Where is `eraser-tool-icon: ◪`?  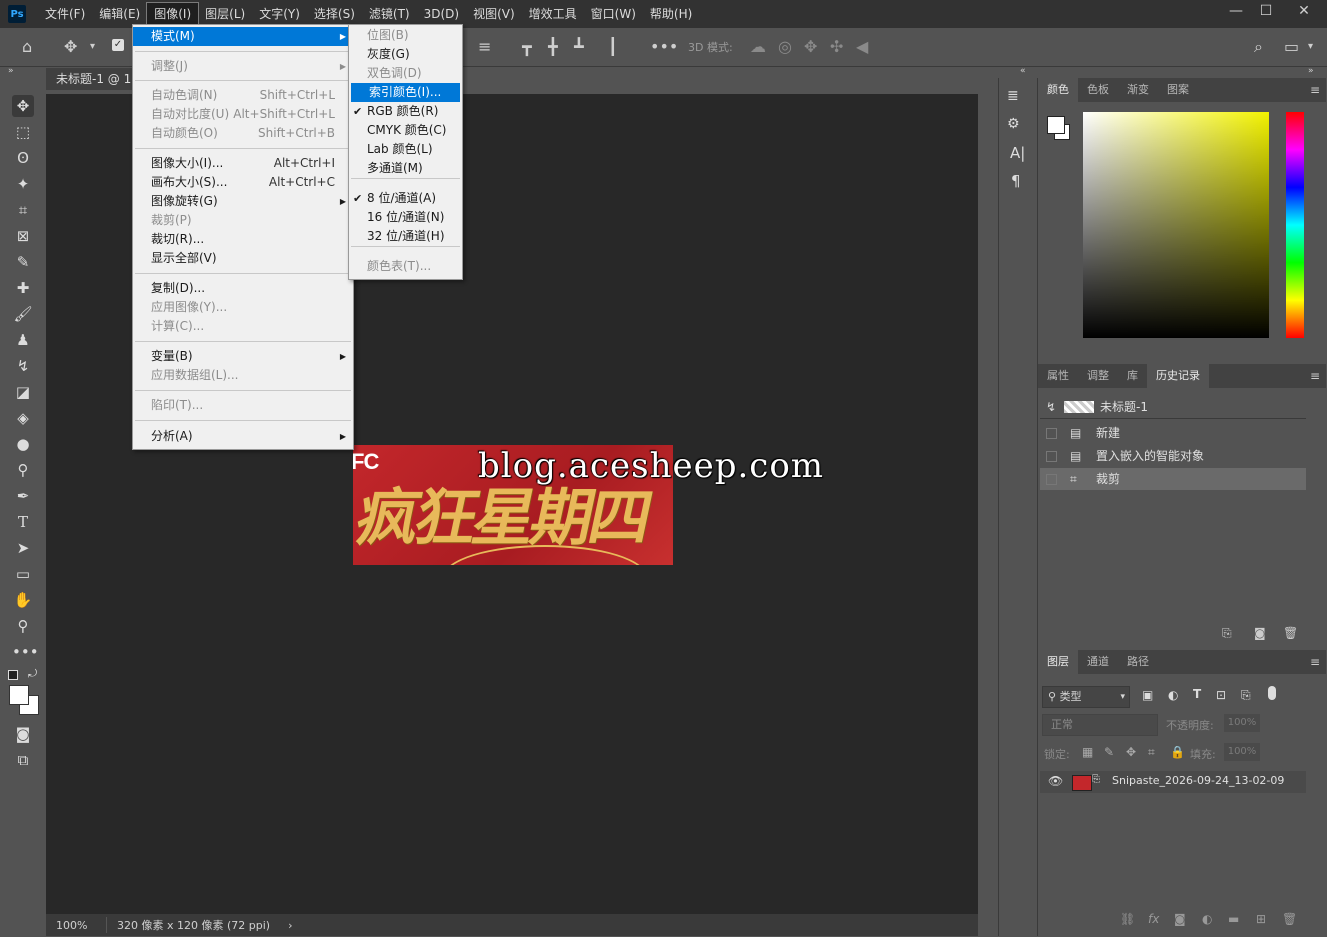 eraser-tool-icon: ◪ is located at coordinates (23, 392).